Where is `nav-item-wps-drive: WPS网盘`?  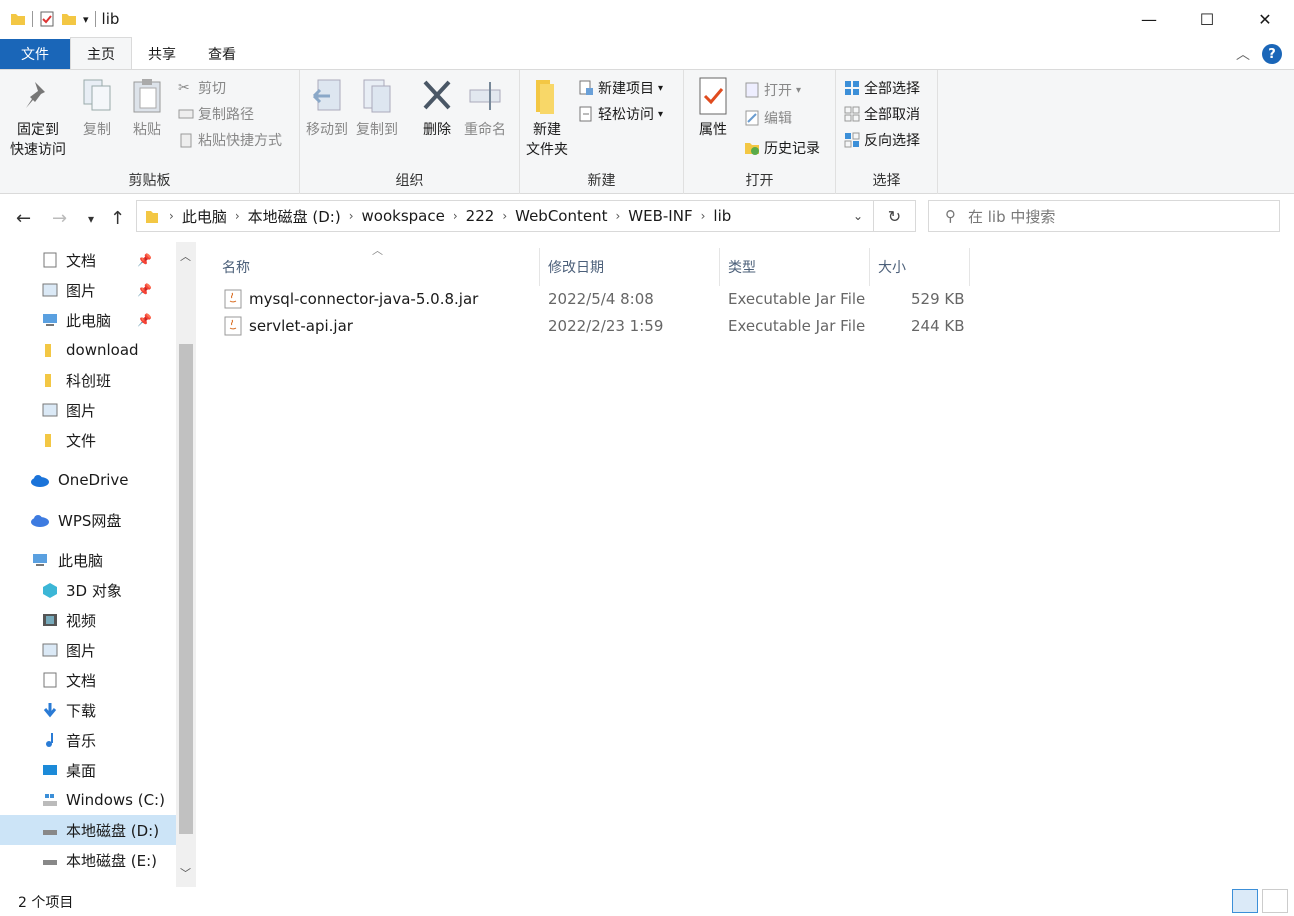 nav-item-wps-drive: WPS网盘 is located at coordinates (75, 520).